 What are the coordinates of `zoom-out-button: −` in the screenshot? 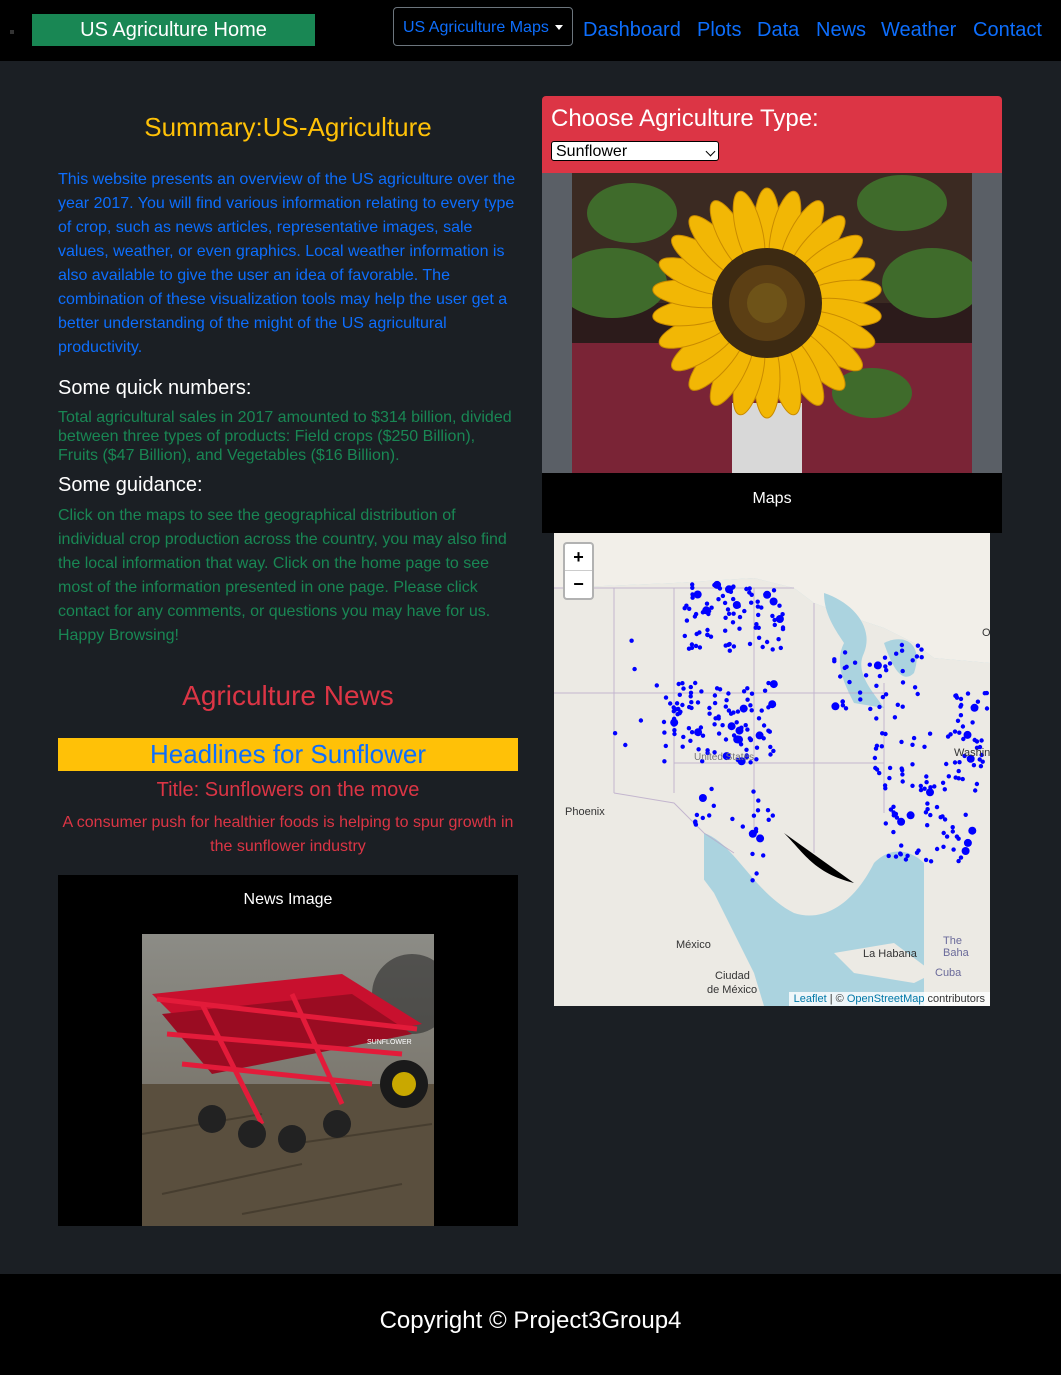 It's located at (578, 584).